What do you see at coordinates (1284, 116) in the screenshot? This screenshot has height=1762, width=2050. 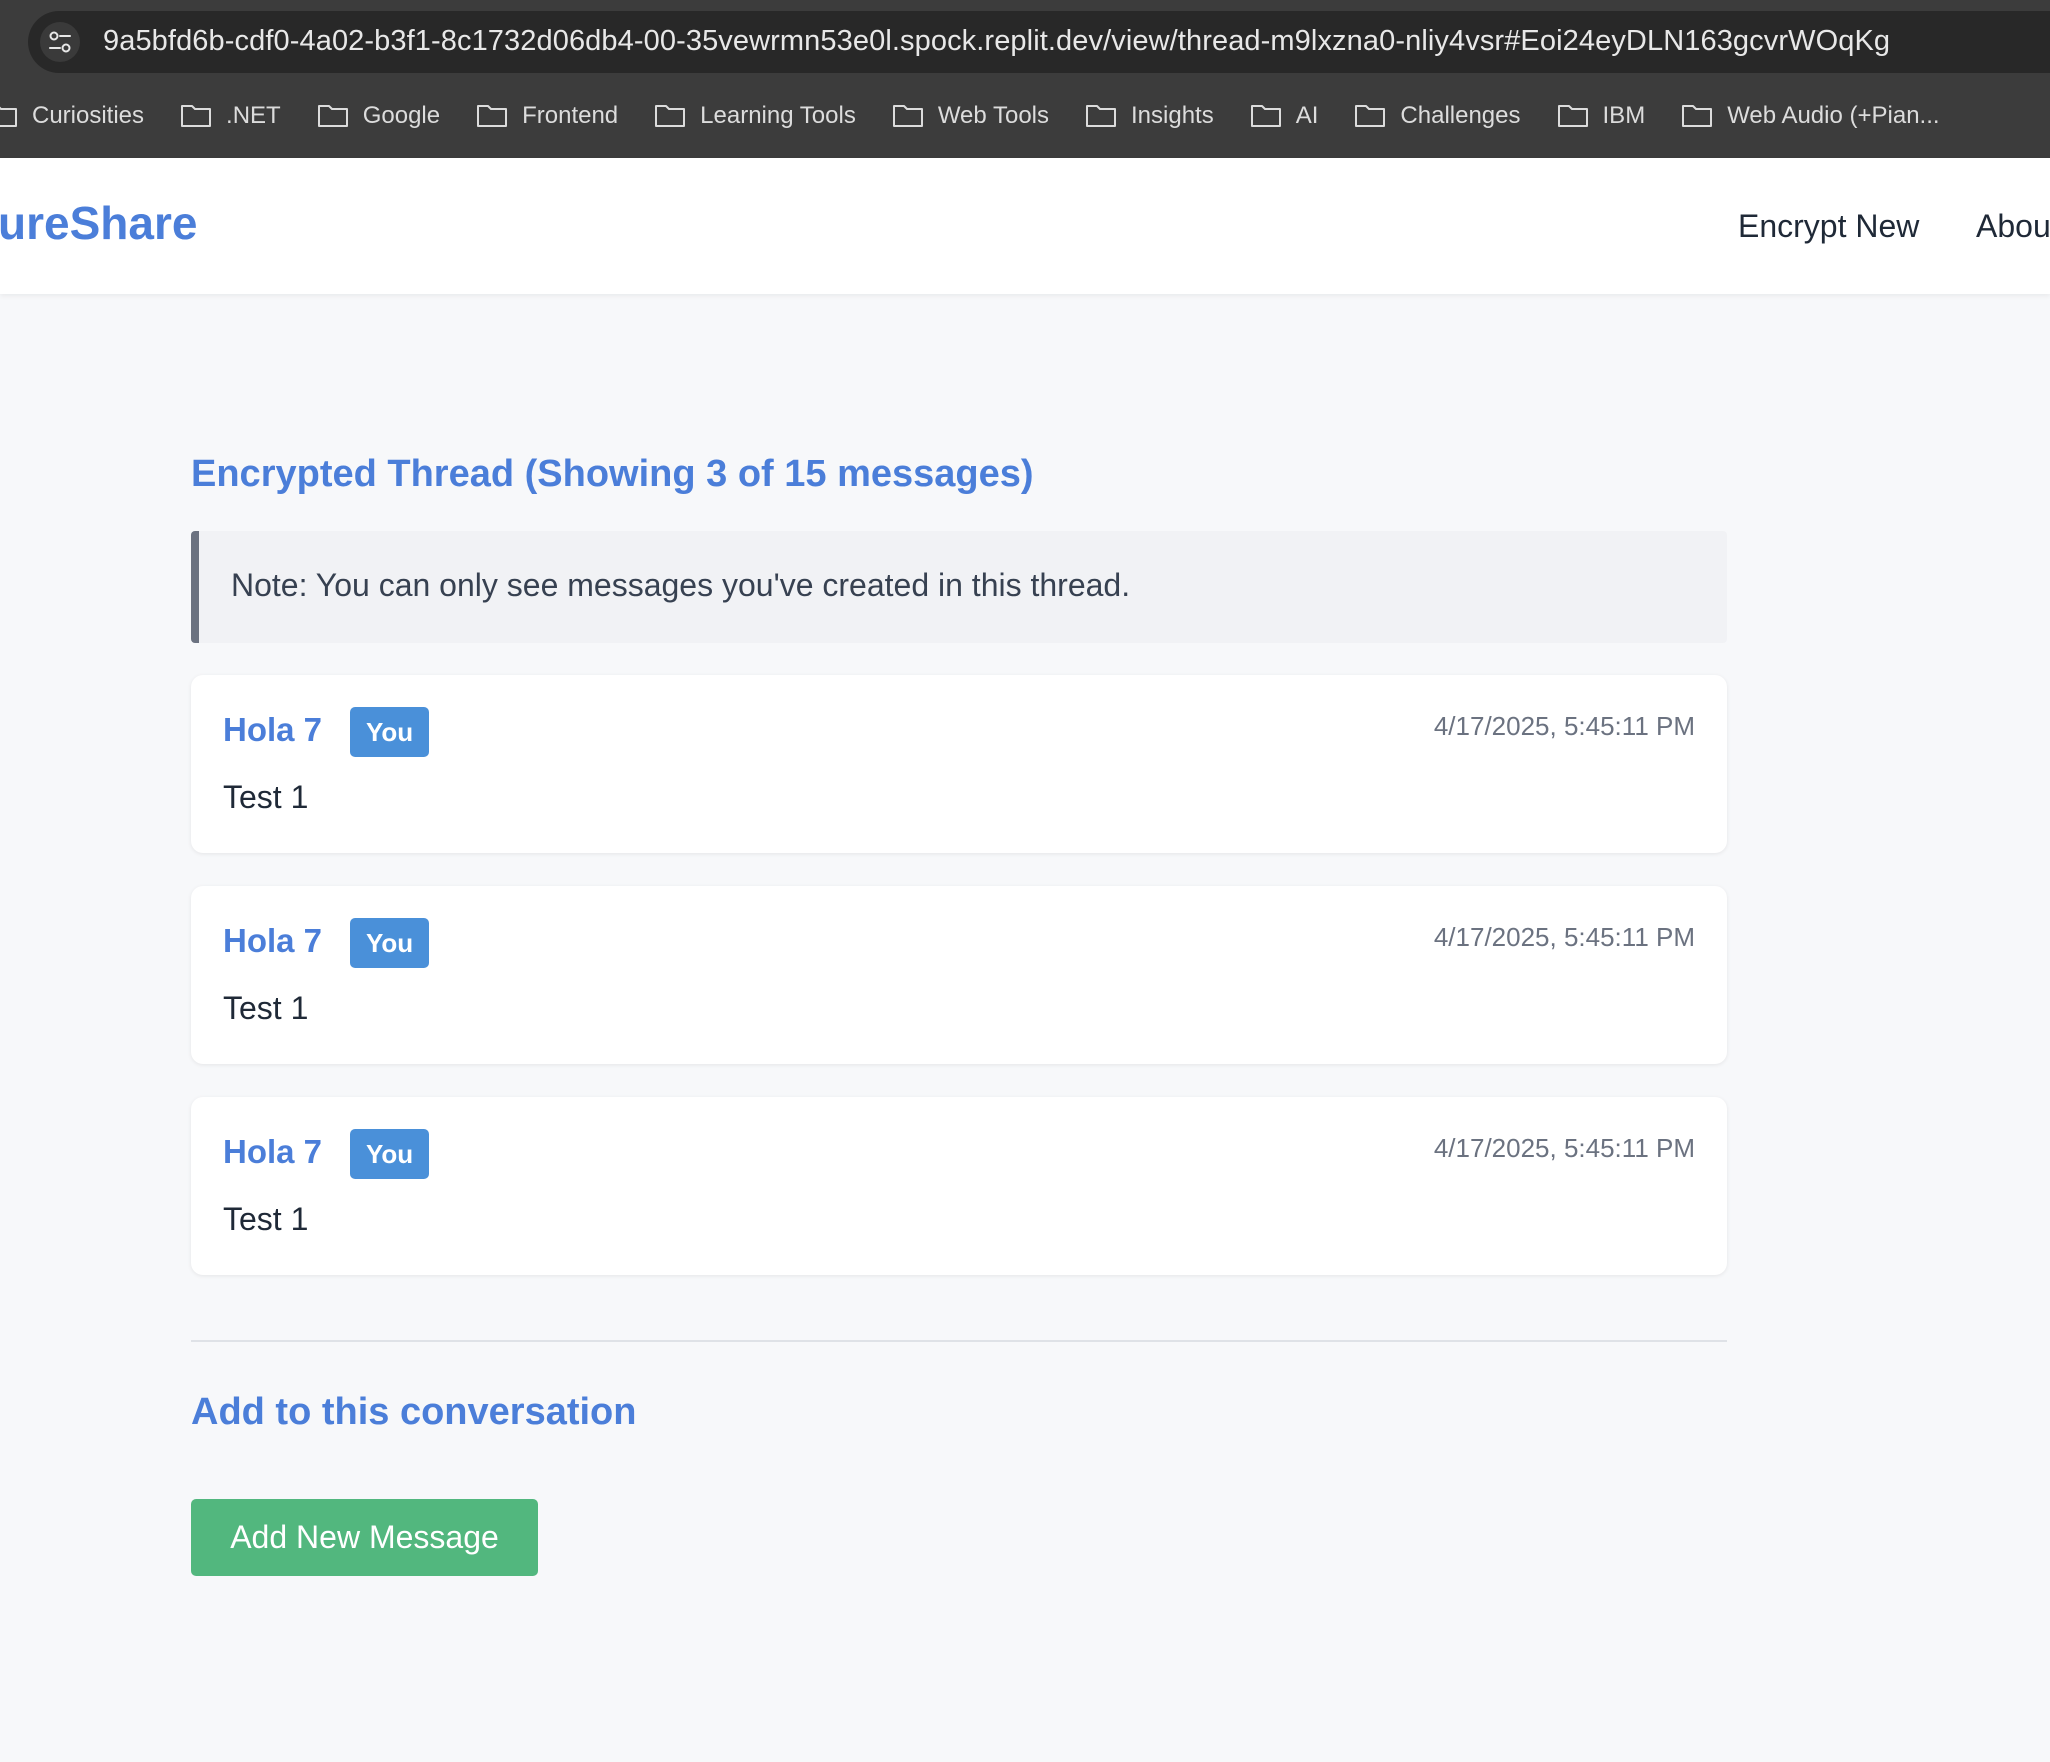 I see `bookmark-ai: AI` at bounding box center [1284, 116].